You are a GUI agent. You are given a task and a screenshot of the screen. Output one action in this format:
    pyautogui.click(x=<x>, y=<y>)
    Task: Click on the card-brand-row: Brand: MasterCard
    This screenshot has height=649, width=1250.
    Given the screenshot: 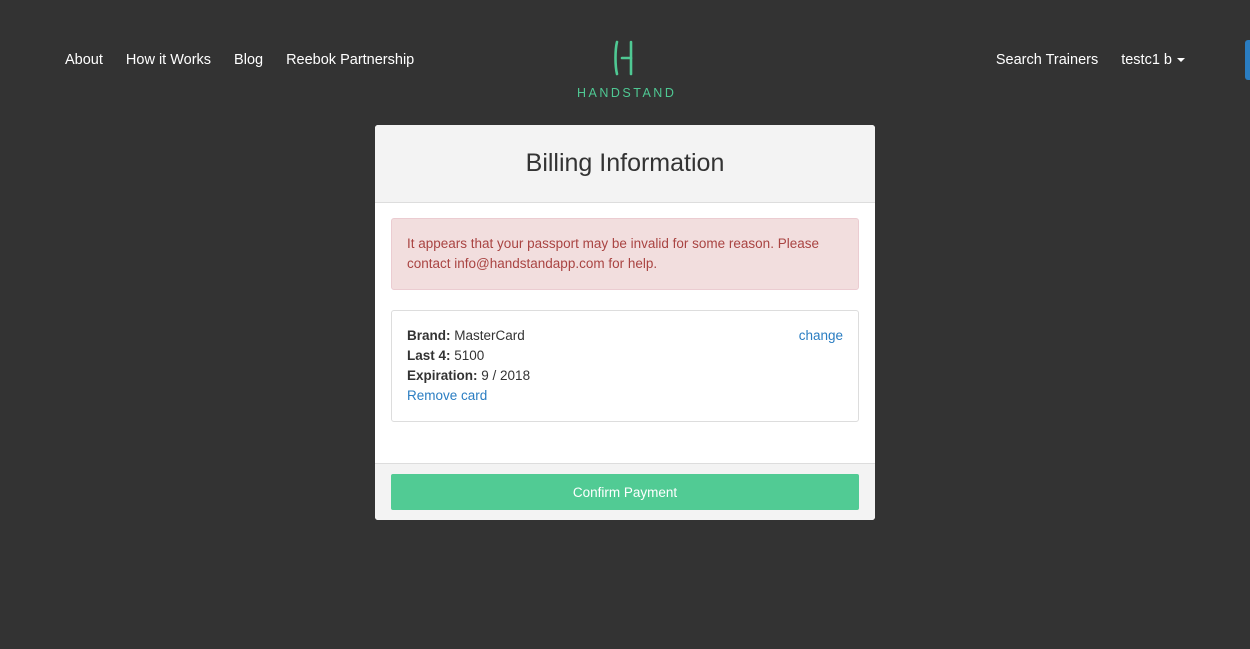 What is the action you would take?
    pyautogui.click(x=625, y=336)
    